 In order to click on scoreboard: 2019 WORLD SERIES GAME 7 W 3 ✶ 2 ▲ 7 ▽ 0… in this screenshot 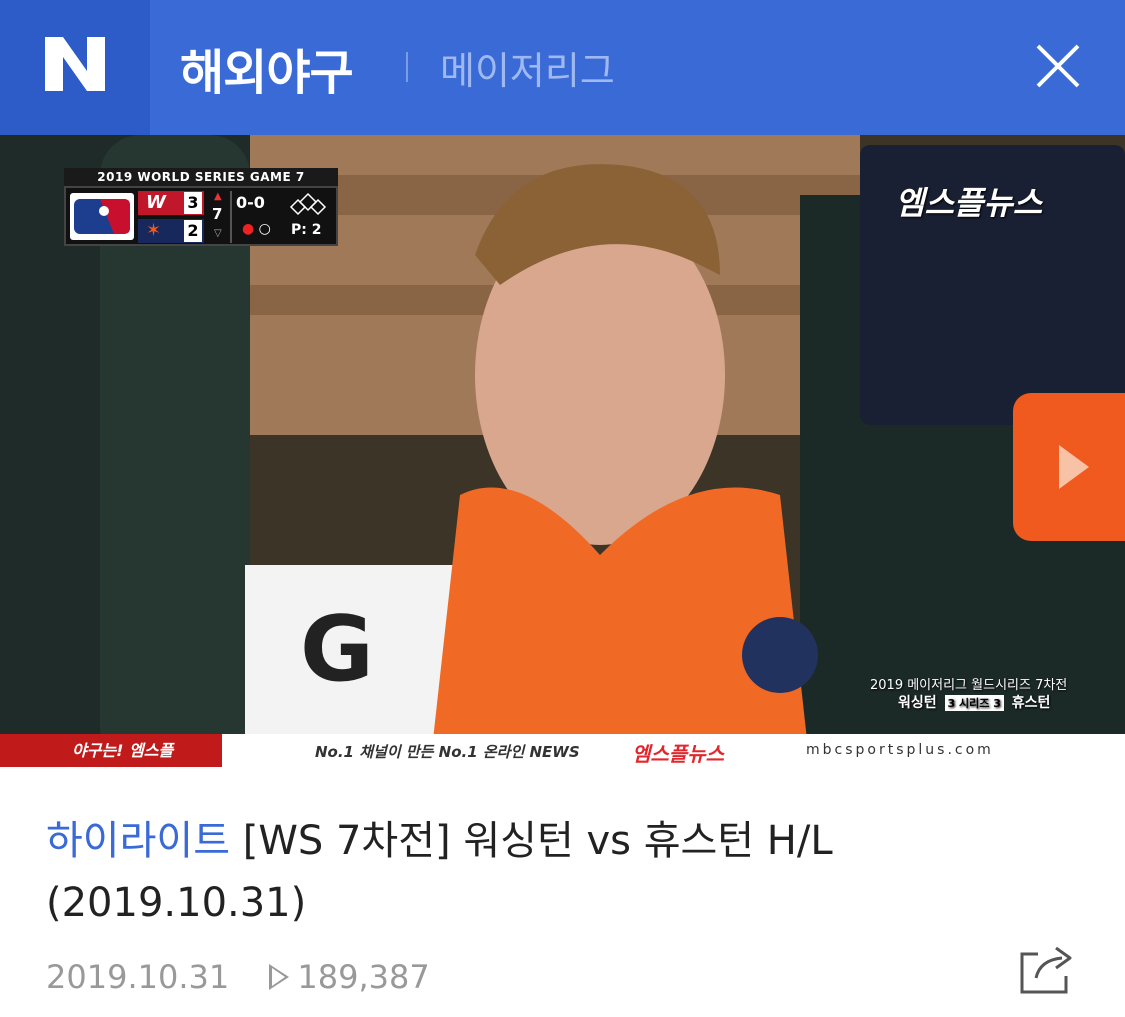, I will do `click(201, 208)`.